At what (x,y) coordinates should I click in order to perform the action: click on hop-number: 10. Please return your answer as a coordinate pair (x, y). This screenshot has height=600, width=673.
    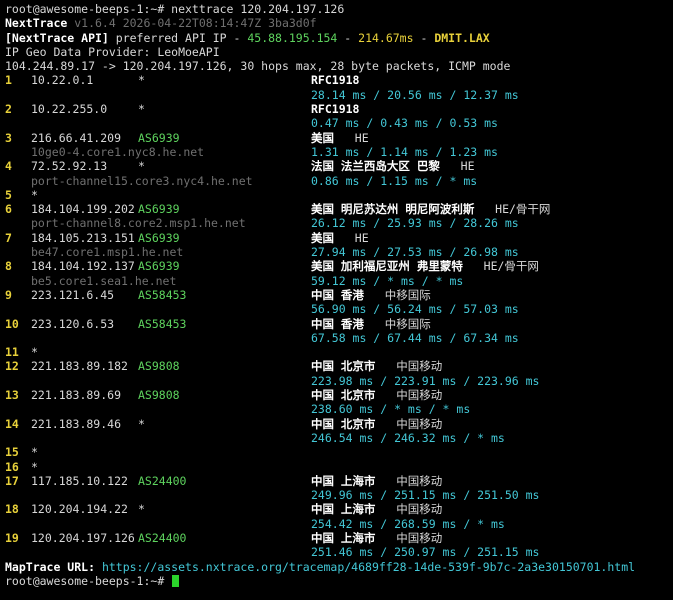
    Looking at the image, I should click on (12, 323).